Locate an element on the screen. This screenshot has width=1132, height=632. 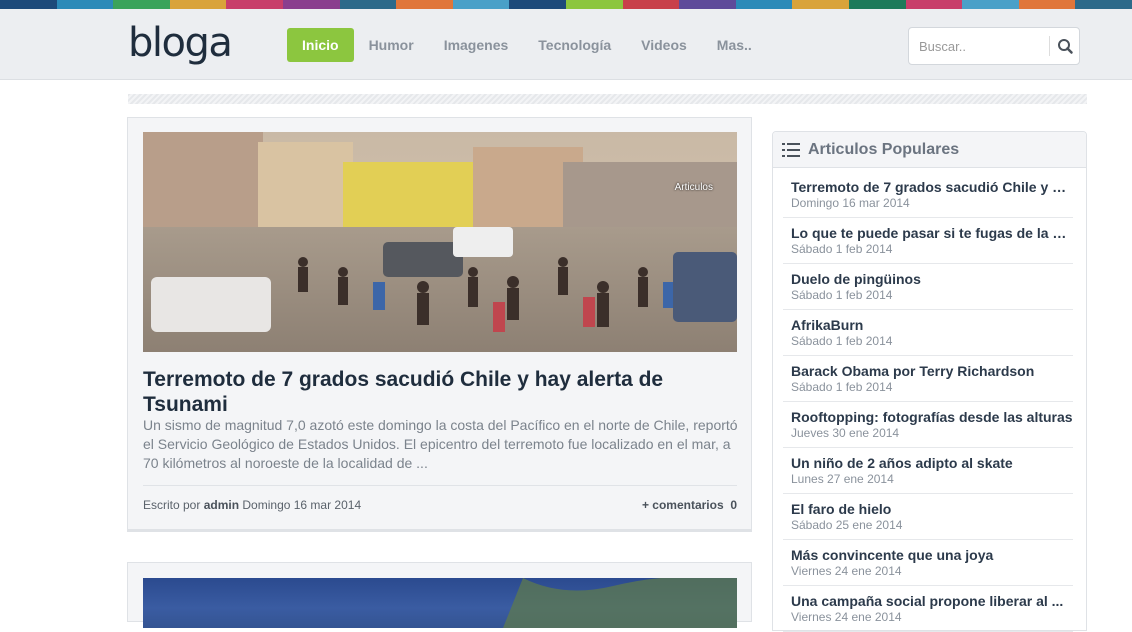
article-link: Un niño de 2 años adipto al skate is located at coordinates (932, 463).